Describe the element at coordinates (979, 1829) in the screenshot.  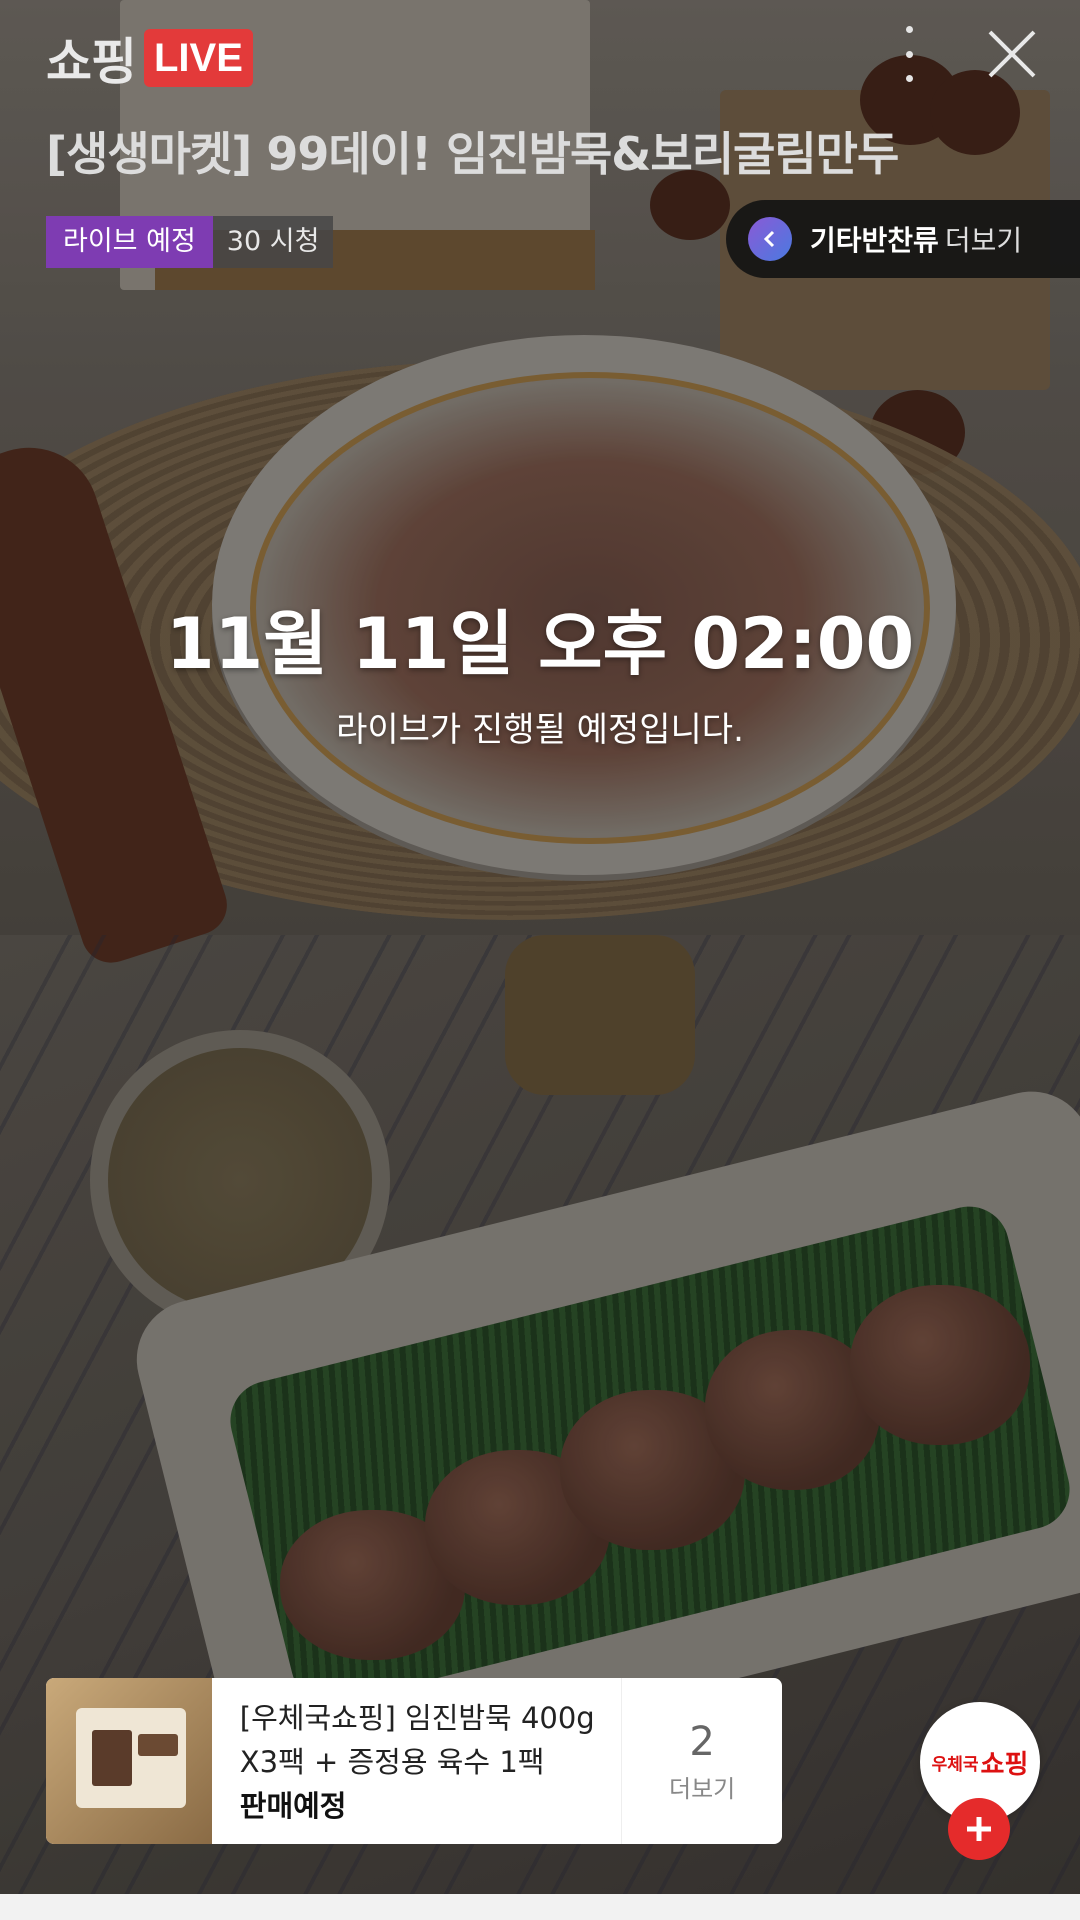
I see `plus-icon` at that location.